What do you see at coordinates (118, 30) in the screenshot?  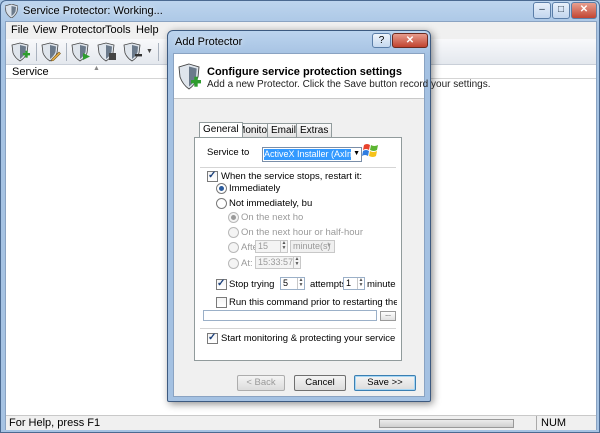 I see `menu-tools: Tools` at bounding box center [118, 30].